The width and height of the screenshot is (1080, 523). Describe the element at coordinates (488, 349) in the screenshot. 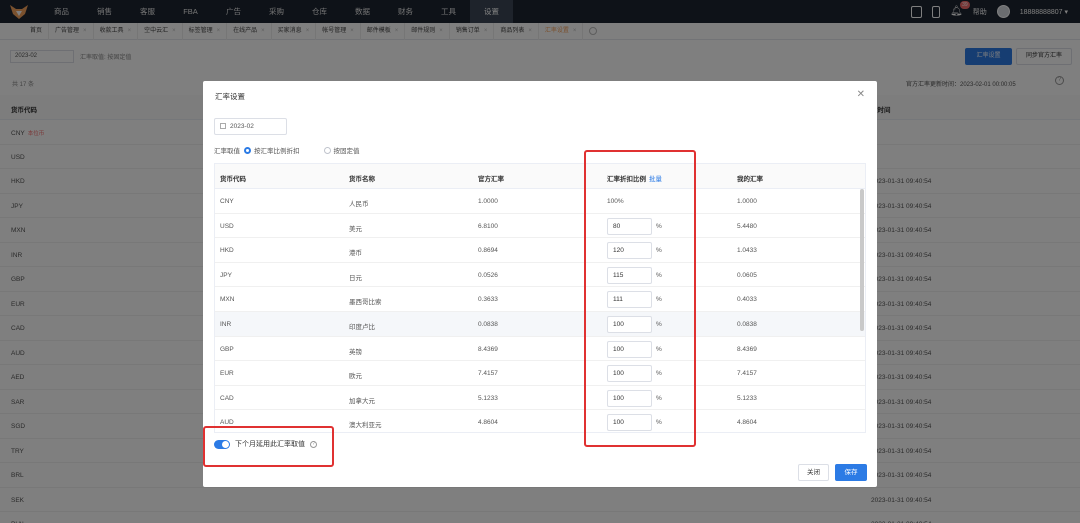

I see `official-rate: 8.4369` at that location.